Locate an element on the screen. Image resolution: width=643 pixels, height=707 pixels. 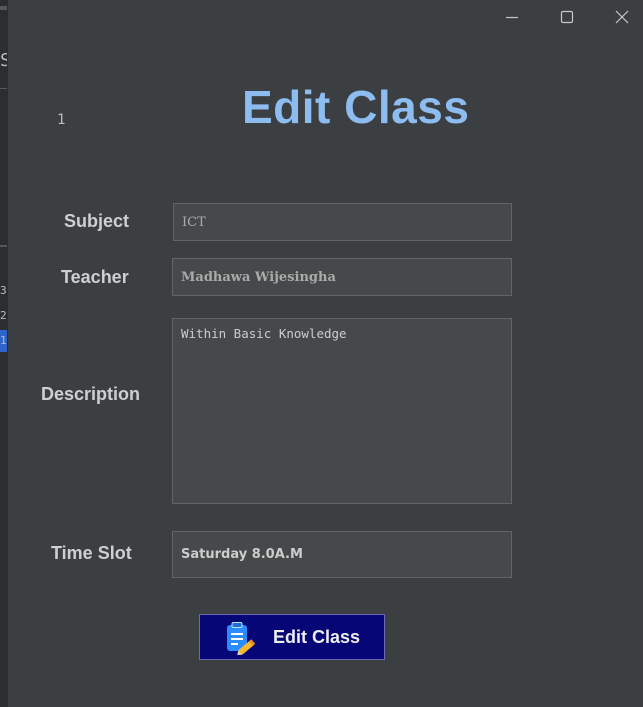
edit-class-button-label: Edit Class is located at coordinates (317, 637).